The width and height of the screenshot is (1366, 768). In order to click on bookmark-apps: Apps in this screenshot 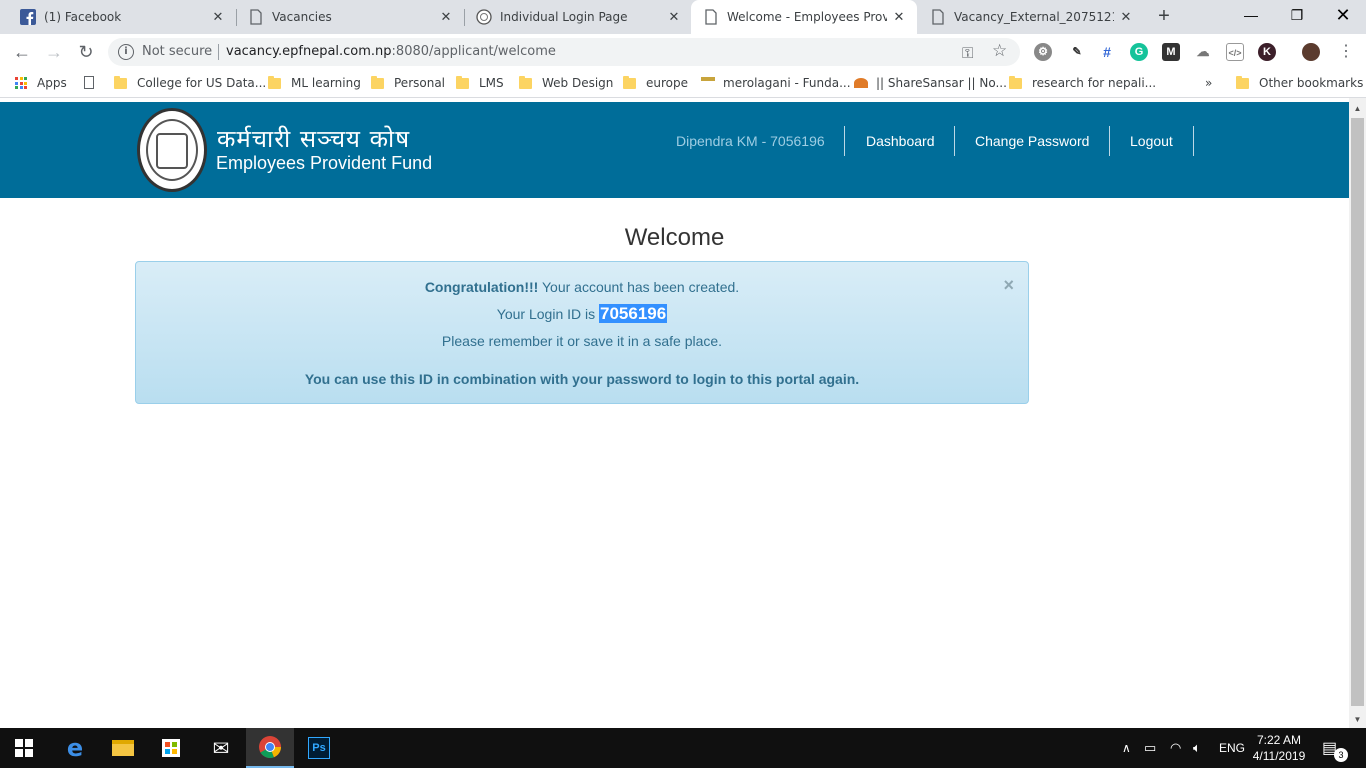, I will do `click(41, 83)`.